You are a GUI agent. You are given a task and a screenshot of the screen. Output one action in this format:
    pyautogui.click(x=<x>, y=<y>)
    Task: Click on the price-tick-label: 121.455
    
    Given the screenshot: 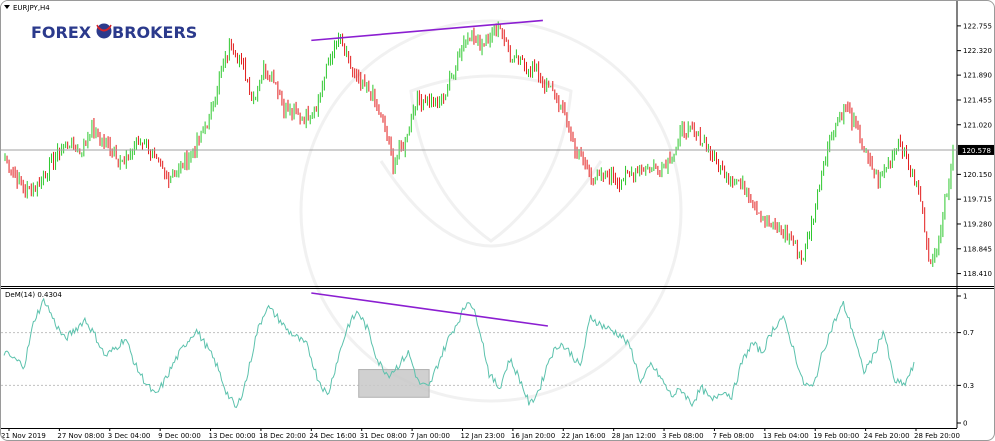 What is the action you would take?
    pyautogui.click(x=977, y=100)
    